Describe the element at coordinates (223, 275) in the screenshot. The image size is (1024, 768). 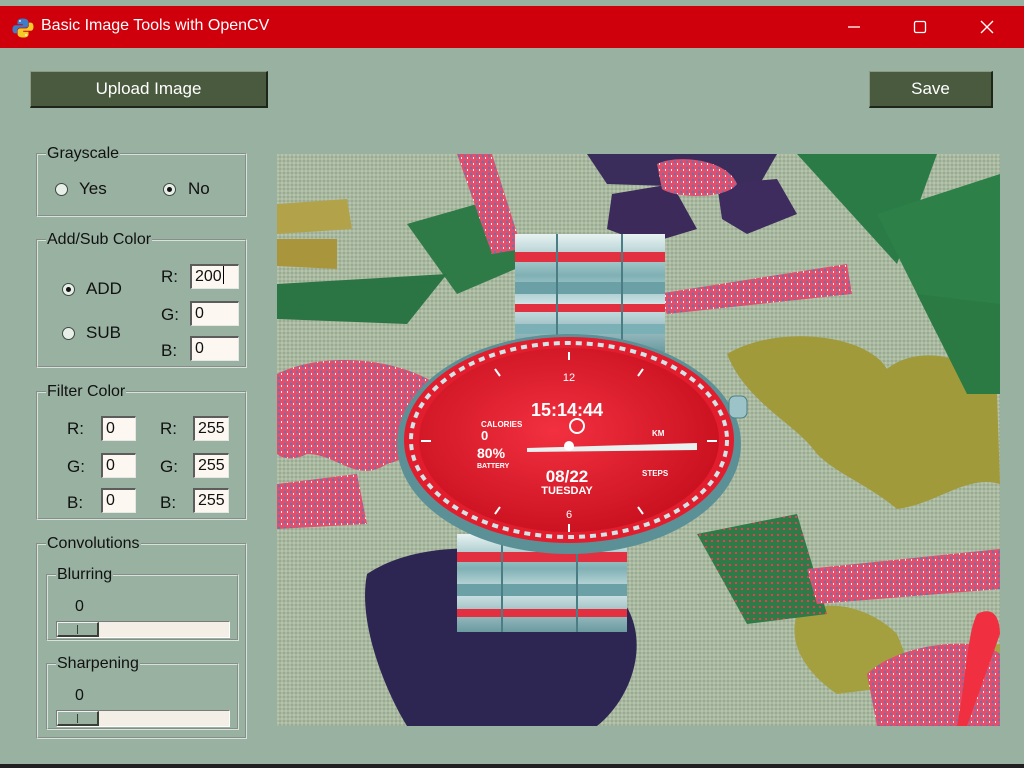
I see `text-caret` at that location.